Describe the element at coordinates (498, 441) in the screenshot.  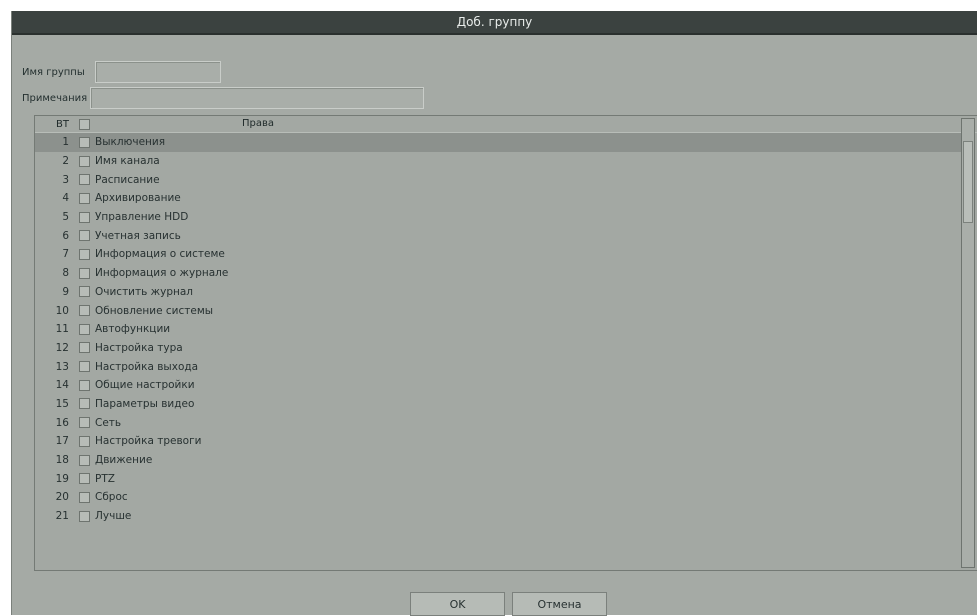
I see `list-item: 17 Настройка тревоги` at that location.